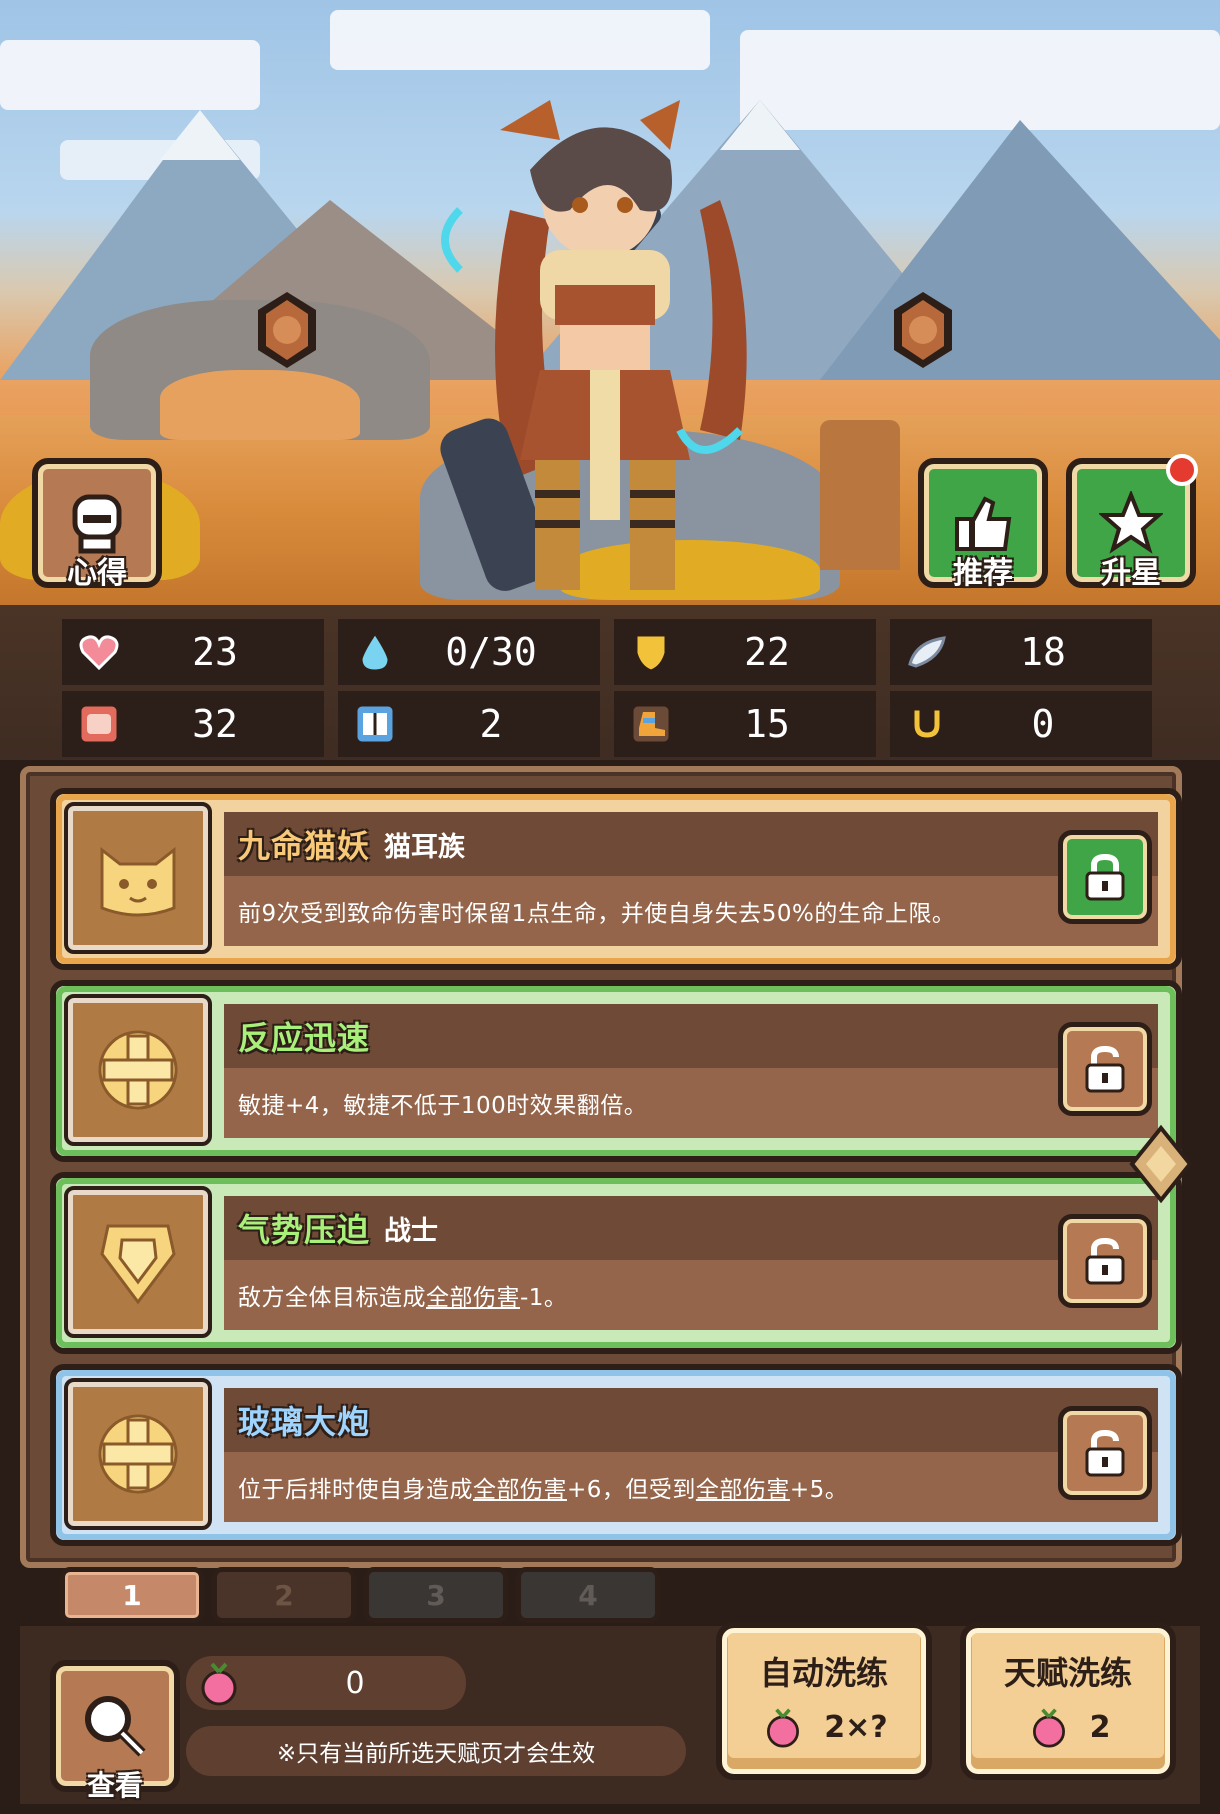 Image resolution: width=1220 pixels, height=1814 pixels. I want to click on talent-reroll-cost: 2, so click(1100, 1727).